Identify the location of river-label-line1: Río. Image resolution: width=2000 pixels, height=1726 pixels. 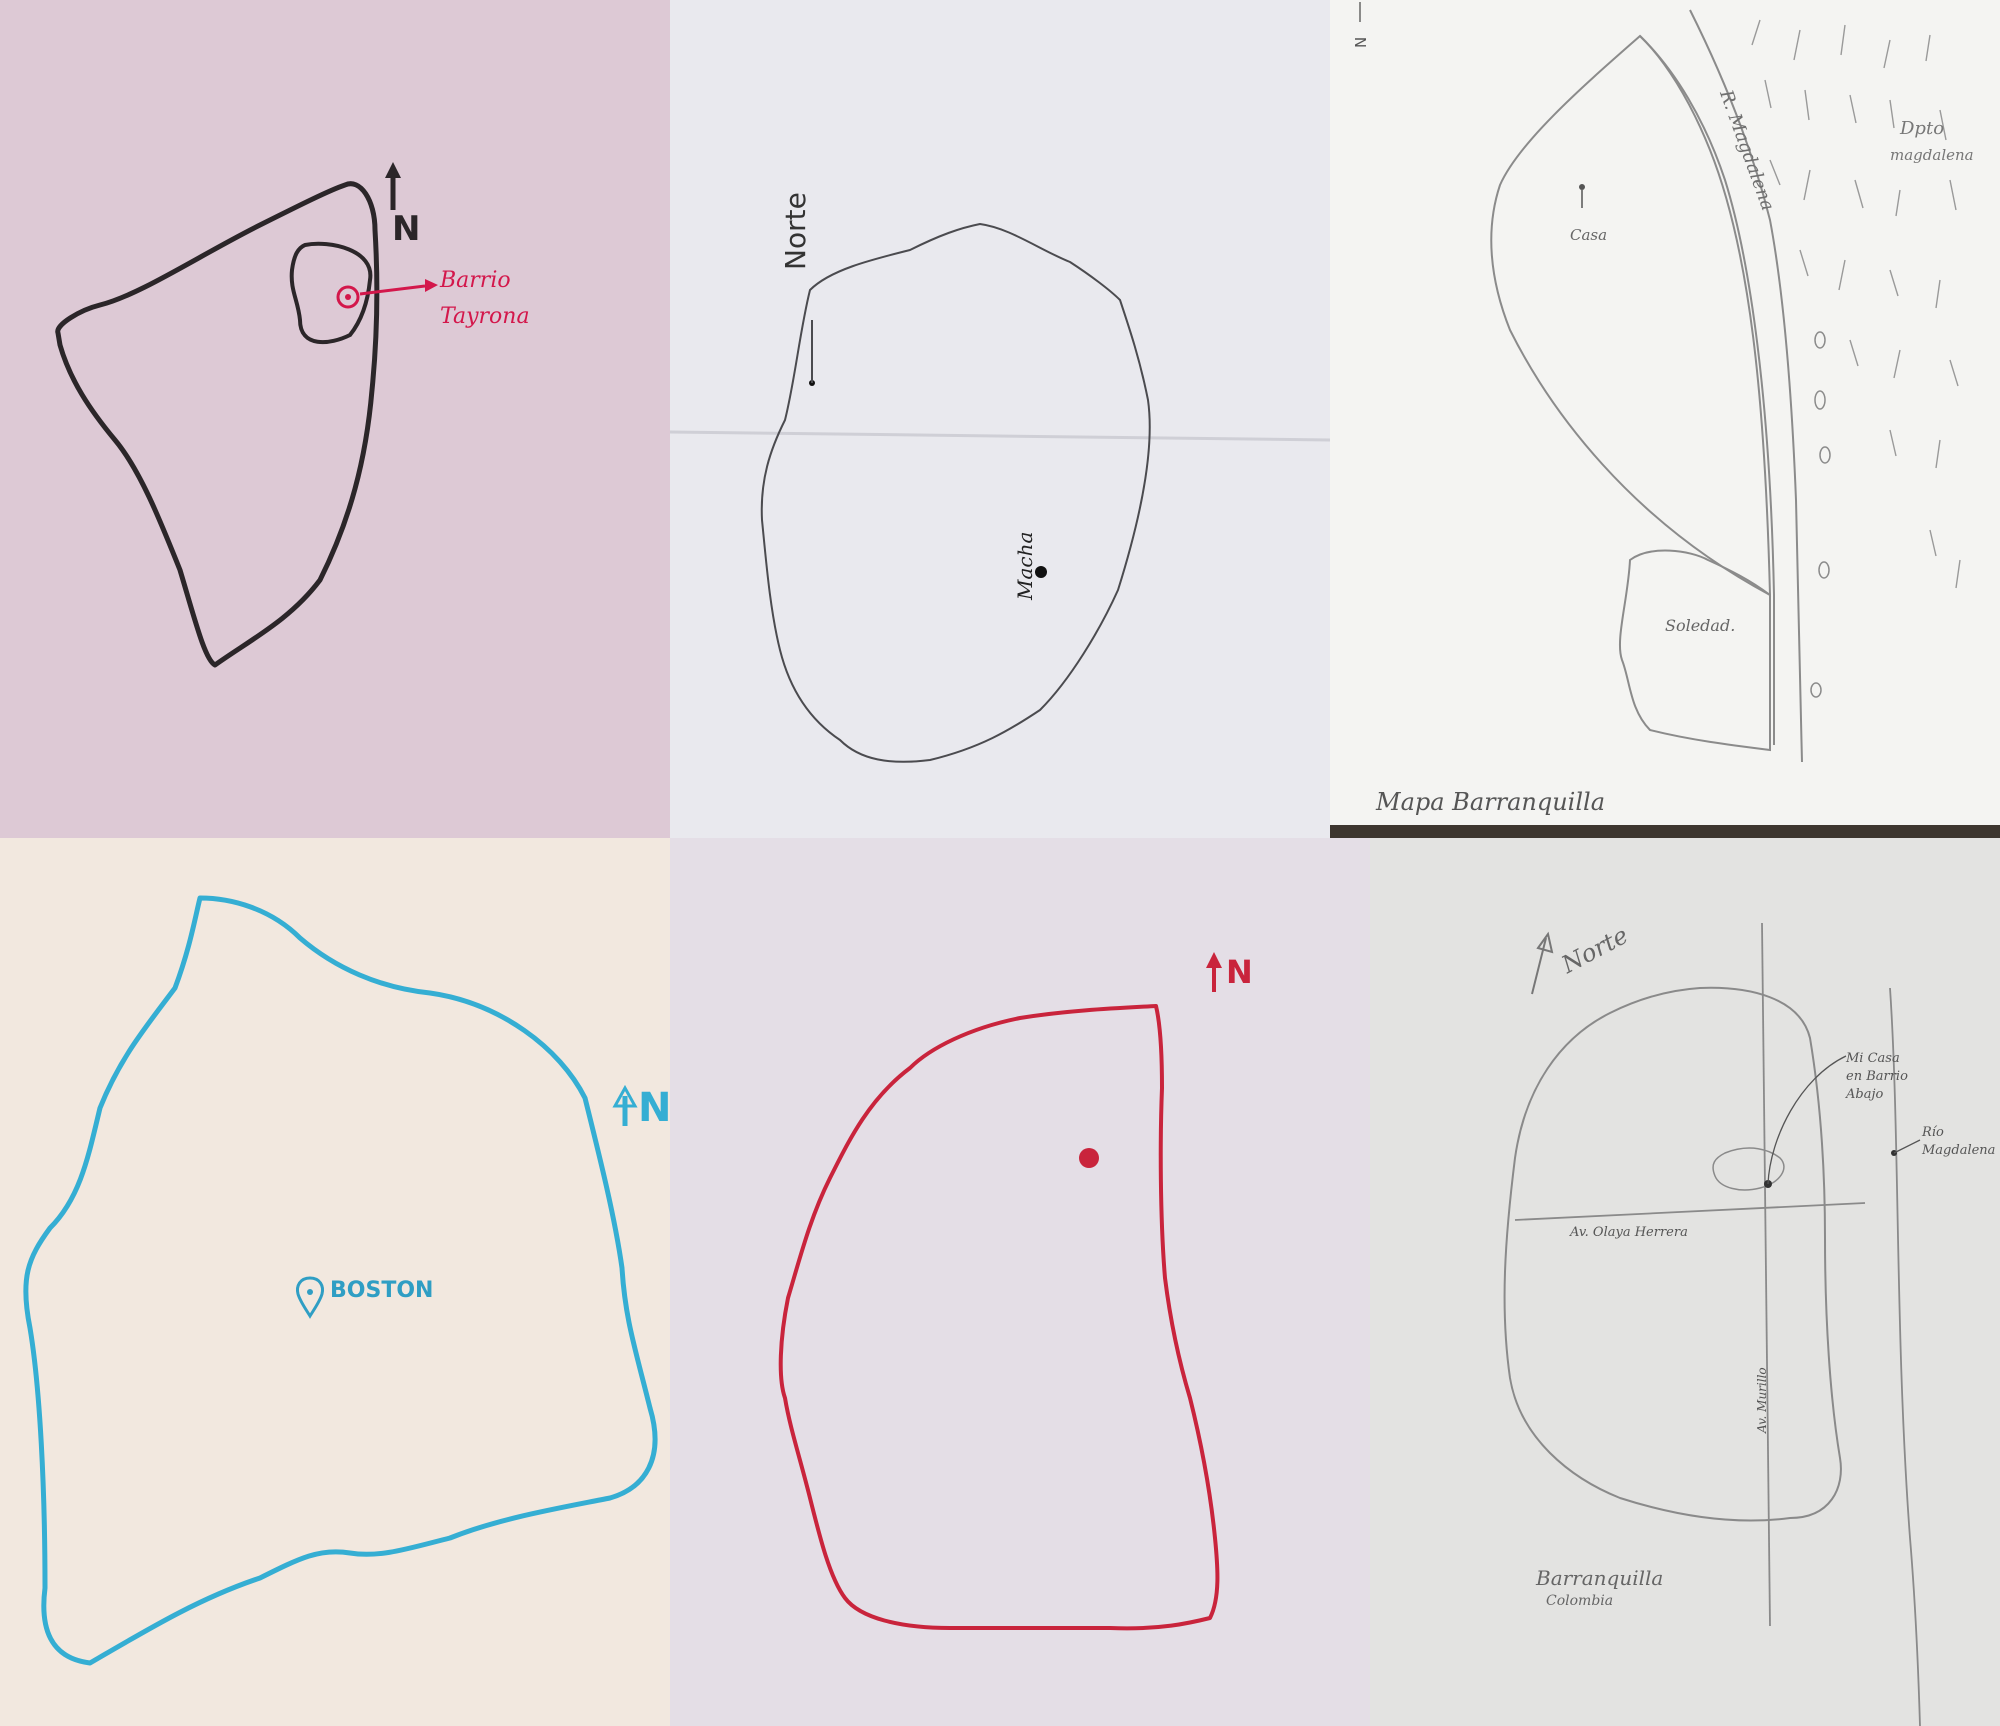
(1933, 1132).